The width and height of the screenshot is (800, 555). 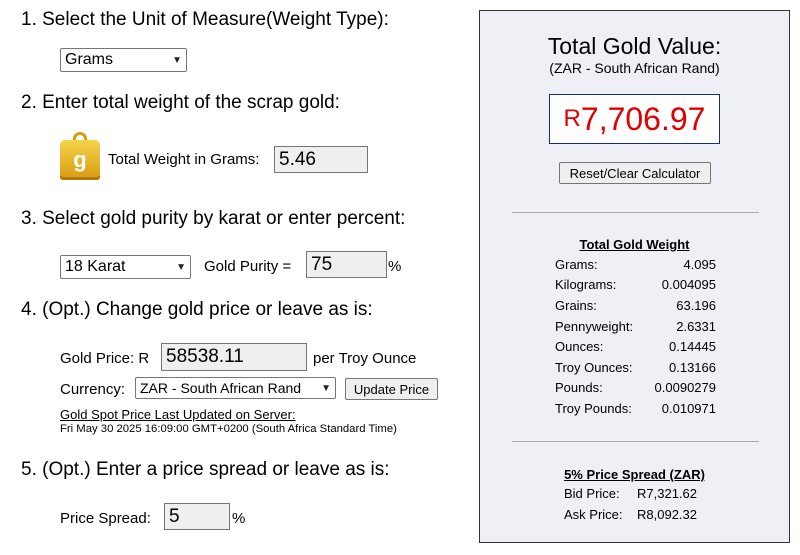 What do you see at coordinates (93, 389) in the screenshot?
I see `currency-label: Currency:` at bounding box center [93, 389].